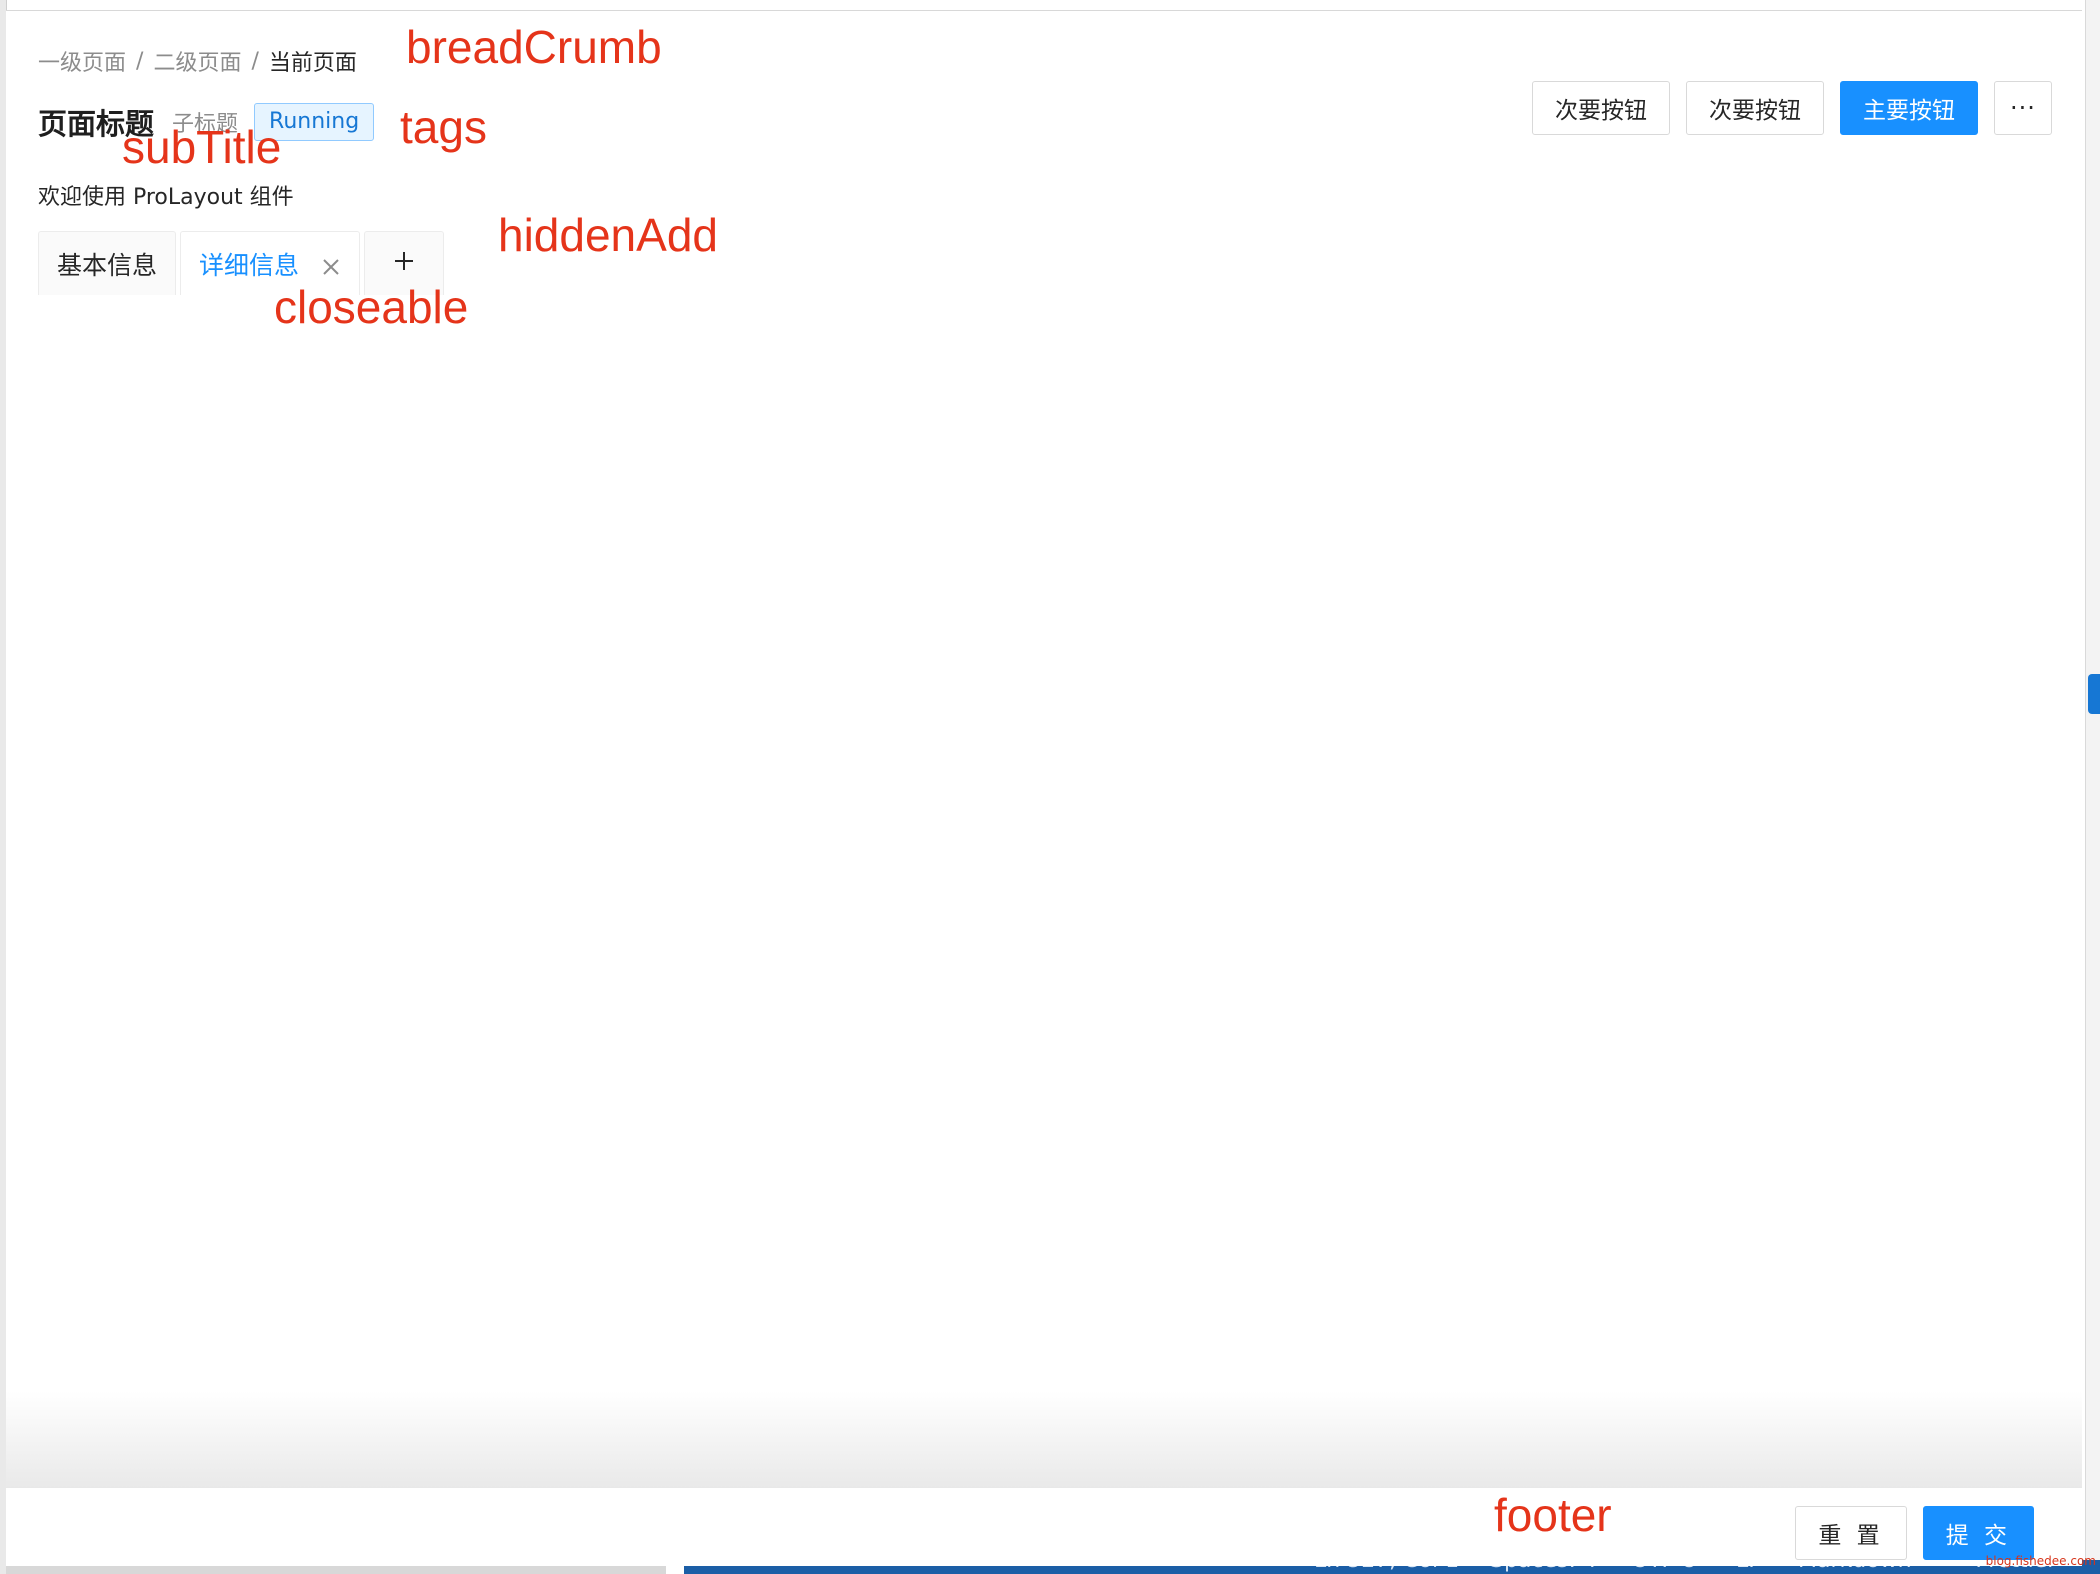  I want to click on footer-actions: 重 置 提 交, so click(1906, 1533).